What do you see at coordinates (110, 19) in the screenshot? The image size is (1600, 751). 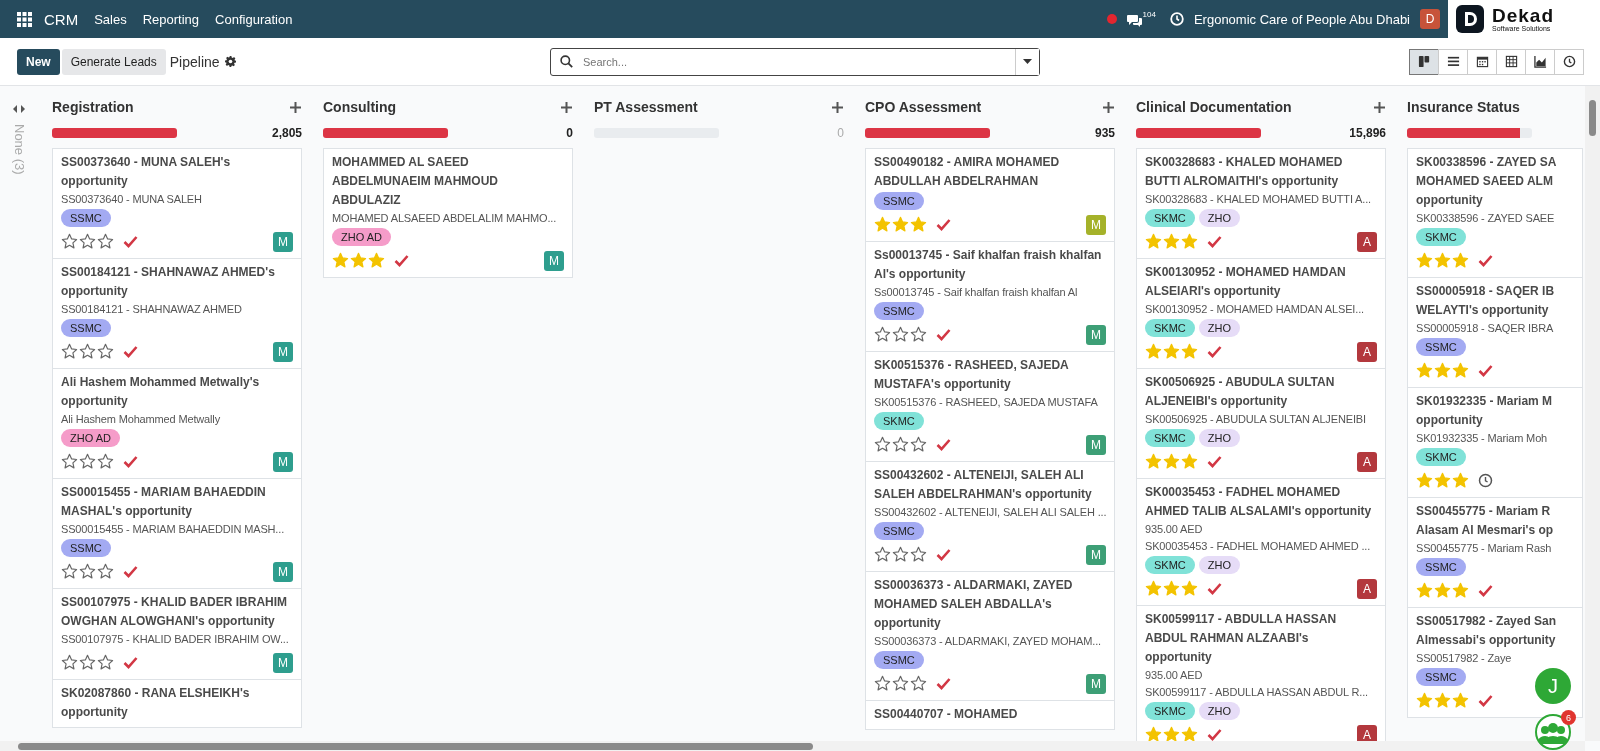 I see `menu-item: Sales` at bounding box center [110, 19].